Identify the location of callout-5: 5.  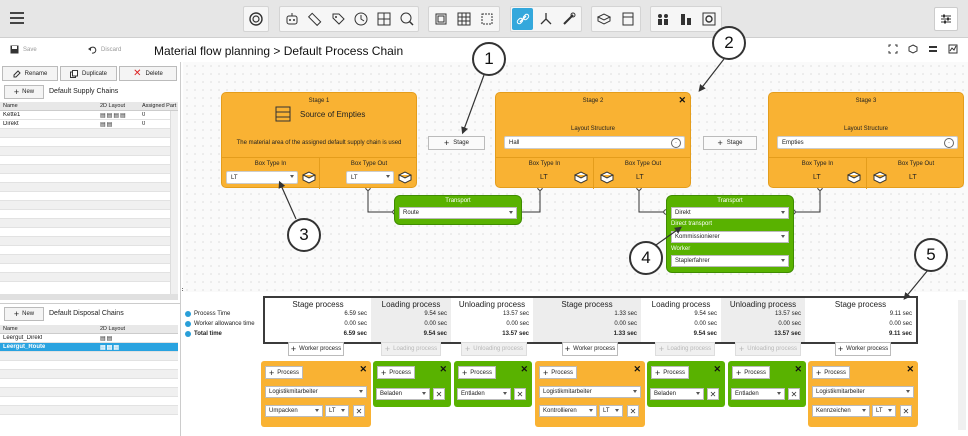
(931, 255).